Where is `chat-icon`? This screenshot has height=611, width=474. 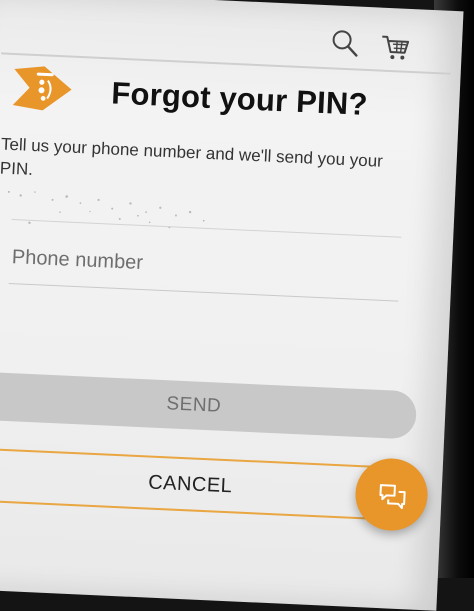 chat-icon is located at coordinates (392, 495).